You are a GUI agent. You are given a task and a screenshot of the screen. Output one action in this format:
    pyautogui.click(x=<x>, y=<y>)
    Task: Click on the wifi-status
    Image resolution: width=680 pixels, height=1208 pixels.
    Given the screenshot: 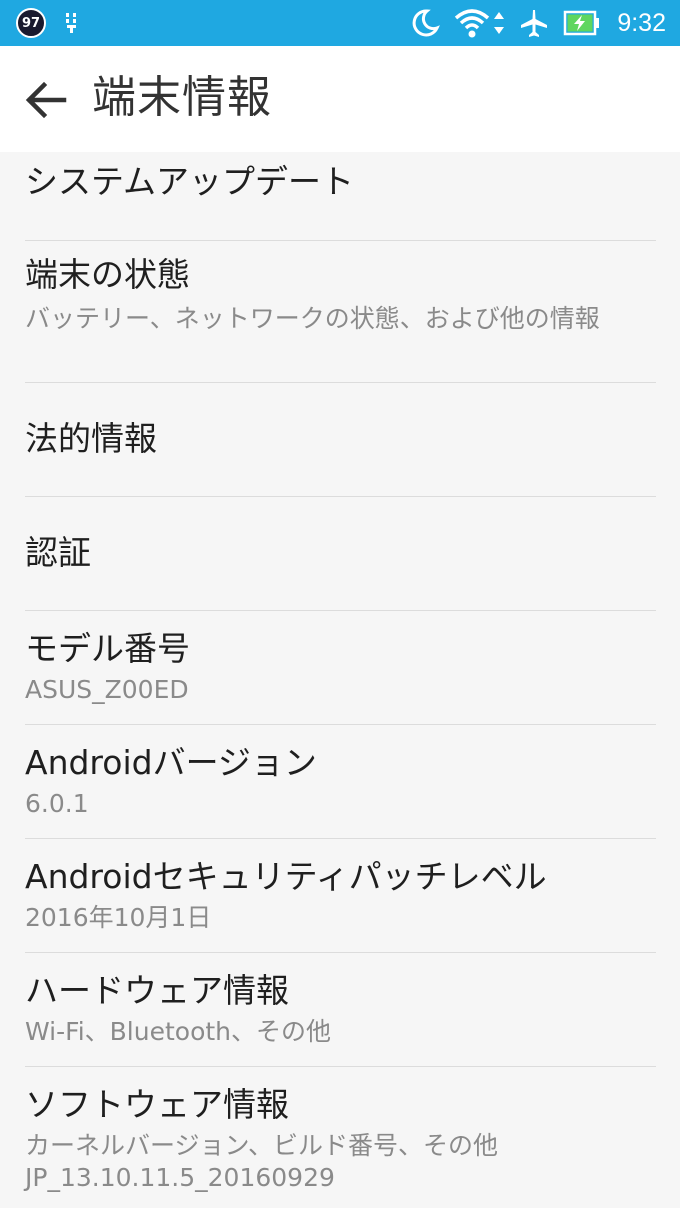 What is the action you would take?
    pyautogui.click(x=479, y=23)
    